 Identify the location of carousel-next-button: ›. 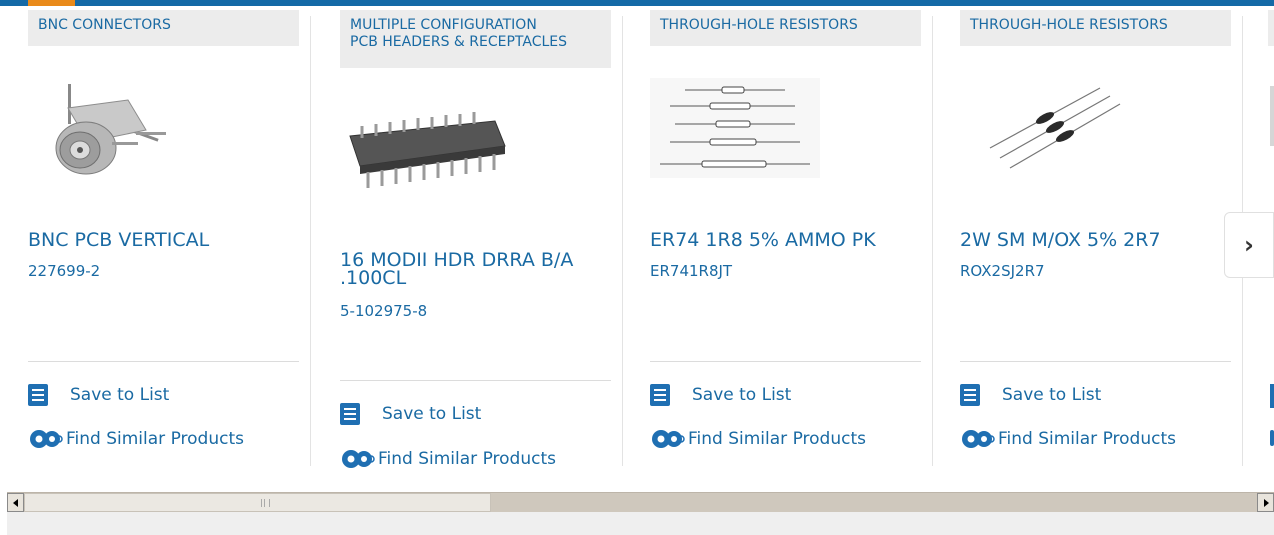
(1249, 245).